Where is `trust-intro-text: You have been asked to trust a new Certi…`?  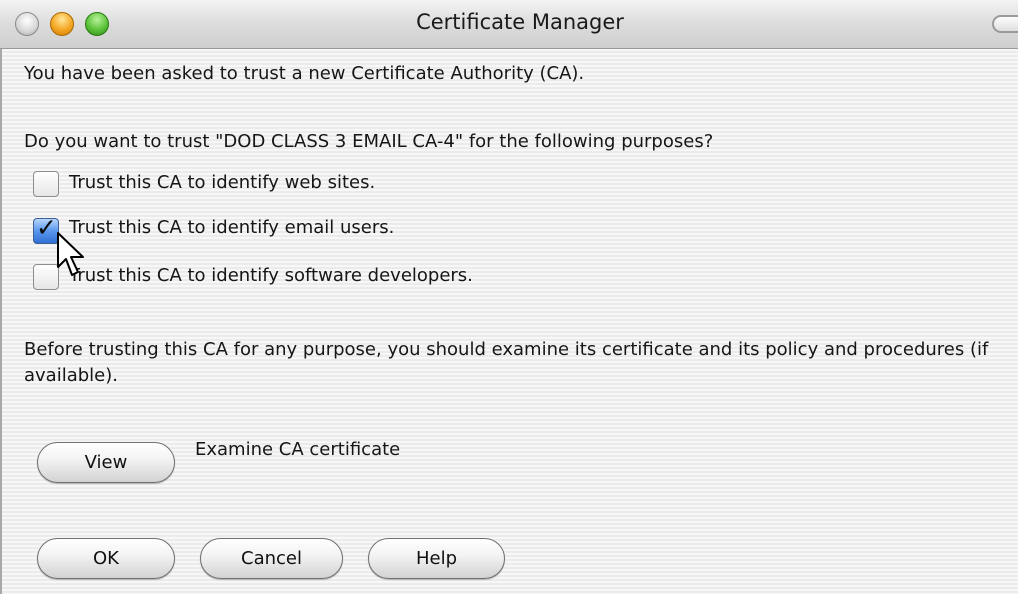 trust-intro-text: You have been asked to trust a new Certi… is located at coordinates (304, 73).